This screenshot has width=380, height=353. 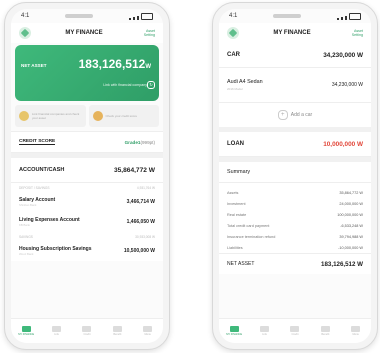 What do you see at coordinates (233, 55) in the screenshot?
I see `car-label: CAR` at bounding box center [233, 55].